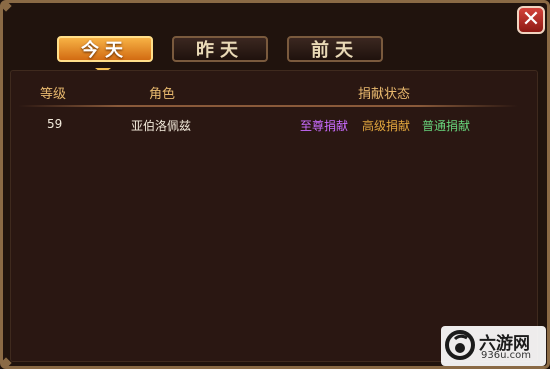 The image size is (550, 369). Describe the element at coordinates (335, 49) in the screenshot. I see `tab-day-before-yesterday: 前天` at that location.